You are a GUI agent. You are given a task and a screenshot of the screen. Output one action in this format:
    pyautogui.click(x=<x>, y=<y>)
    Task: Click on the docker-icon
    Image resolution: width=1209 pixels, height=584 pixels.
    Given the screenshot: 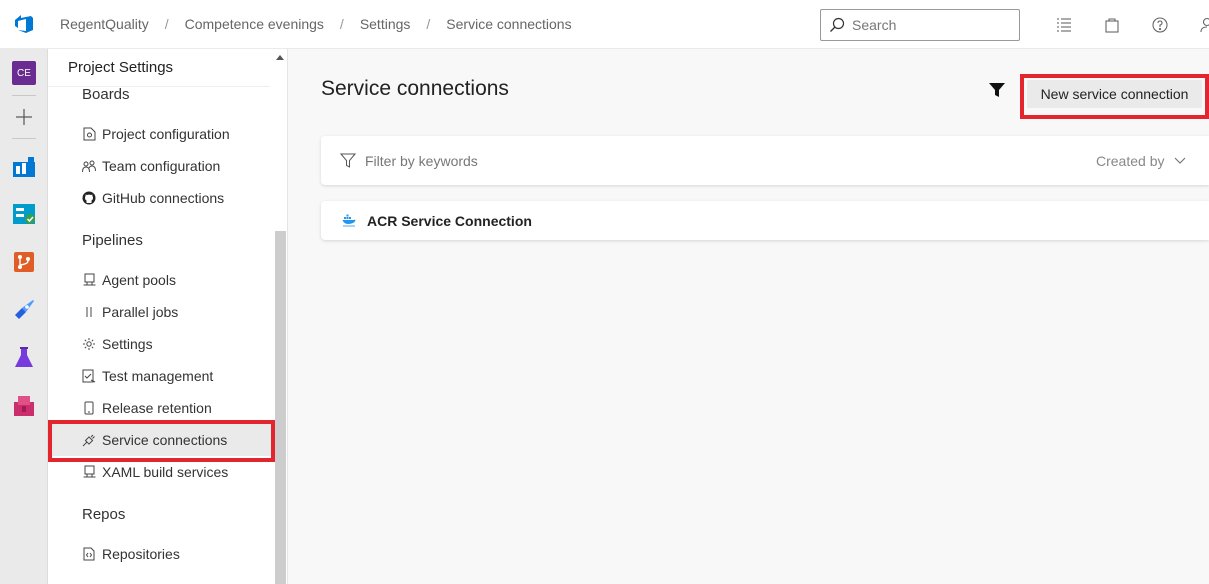 What is the action you would take?
    pyautogui.click(x=349, y=220)
    